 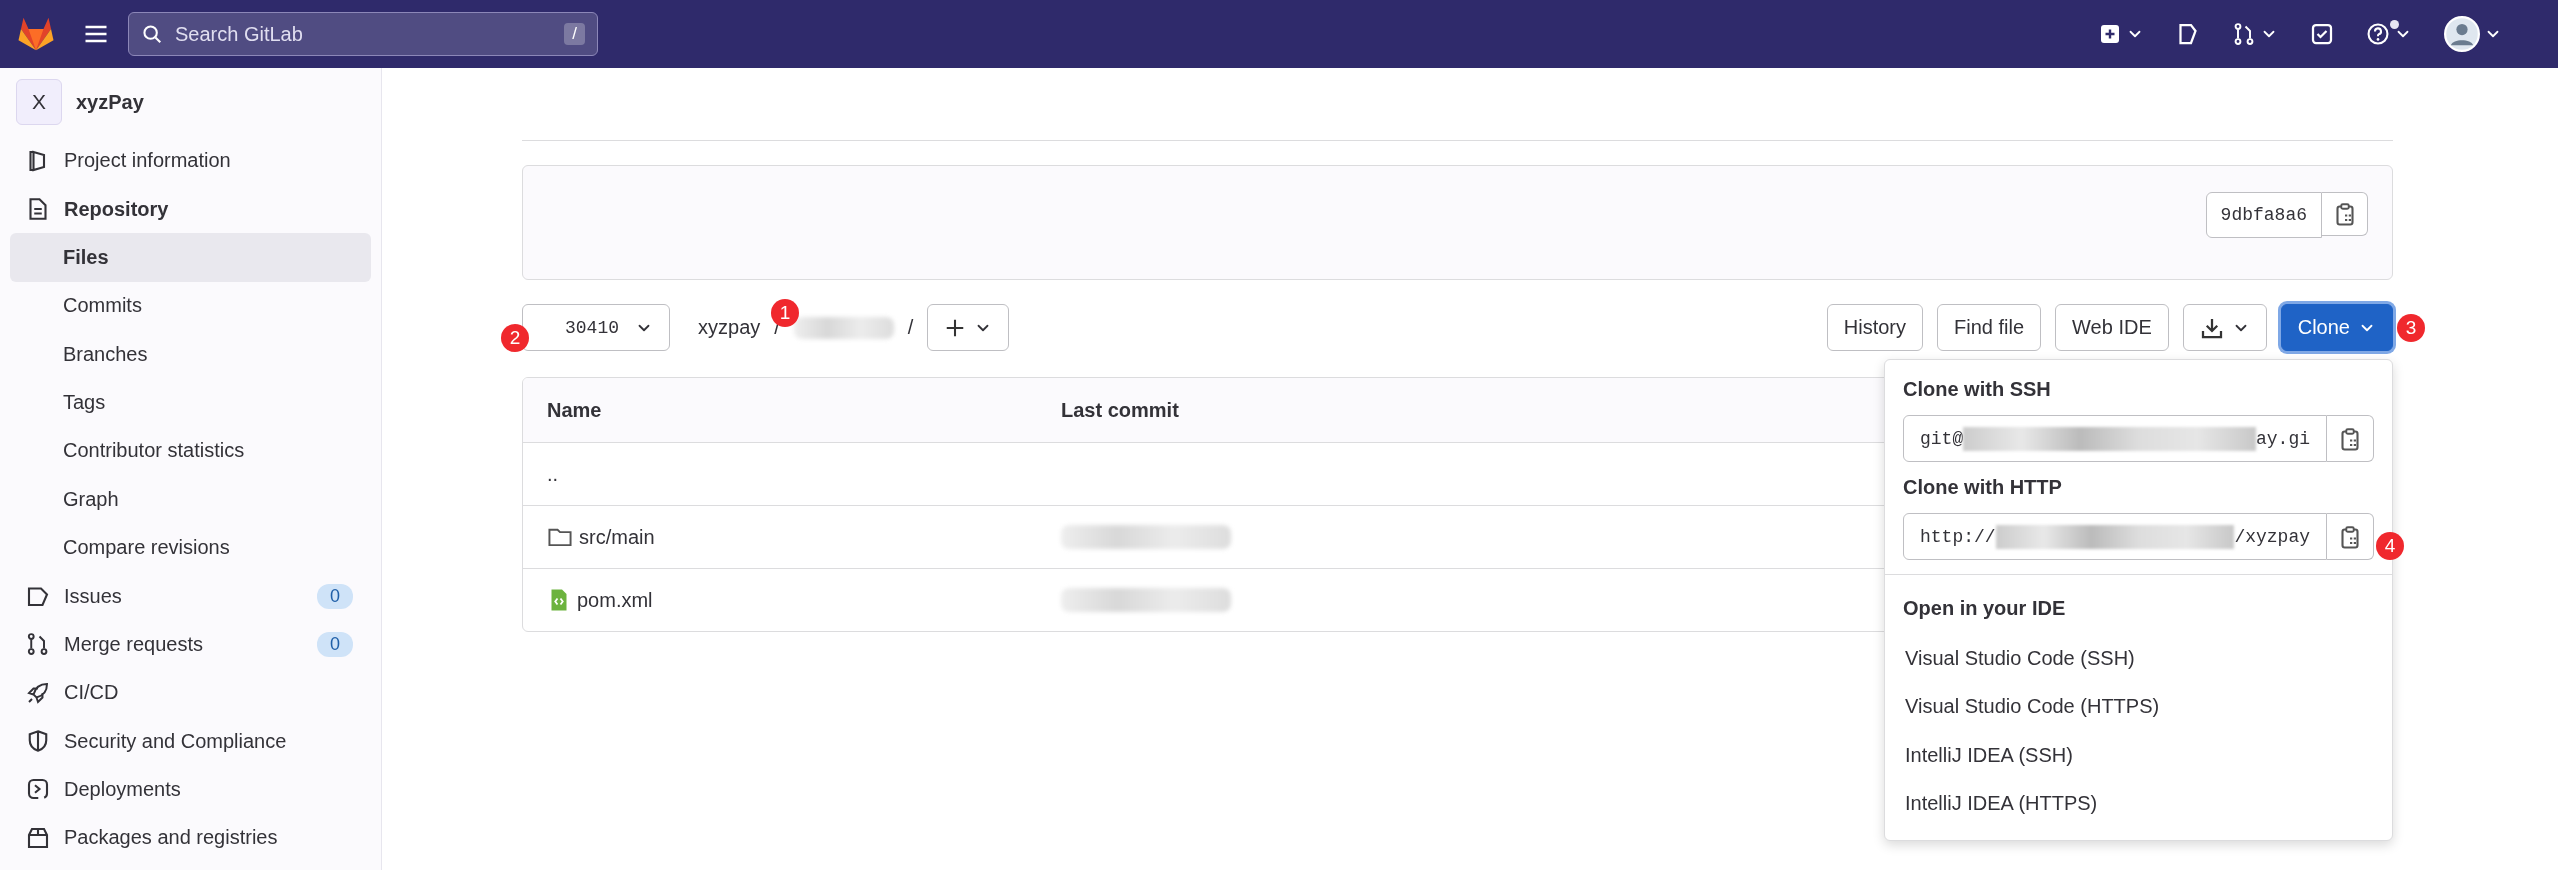 What do you see at coordinates (617, 537) in the screenshot?
I see `file-link: src/main` at bounding box center [617, 537].